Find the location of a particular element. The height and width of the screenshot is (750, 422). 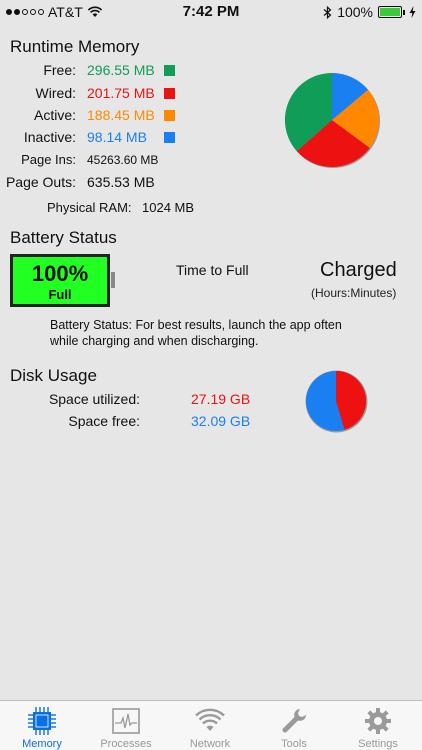

status-bar: AT&T 7:42 PM 100% is located at coordinates (211, 12).